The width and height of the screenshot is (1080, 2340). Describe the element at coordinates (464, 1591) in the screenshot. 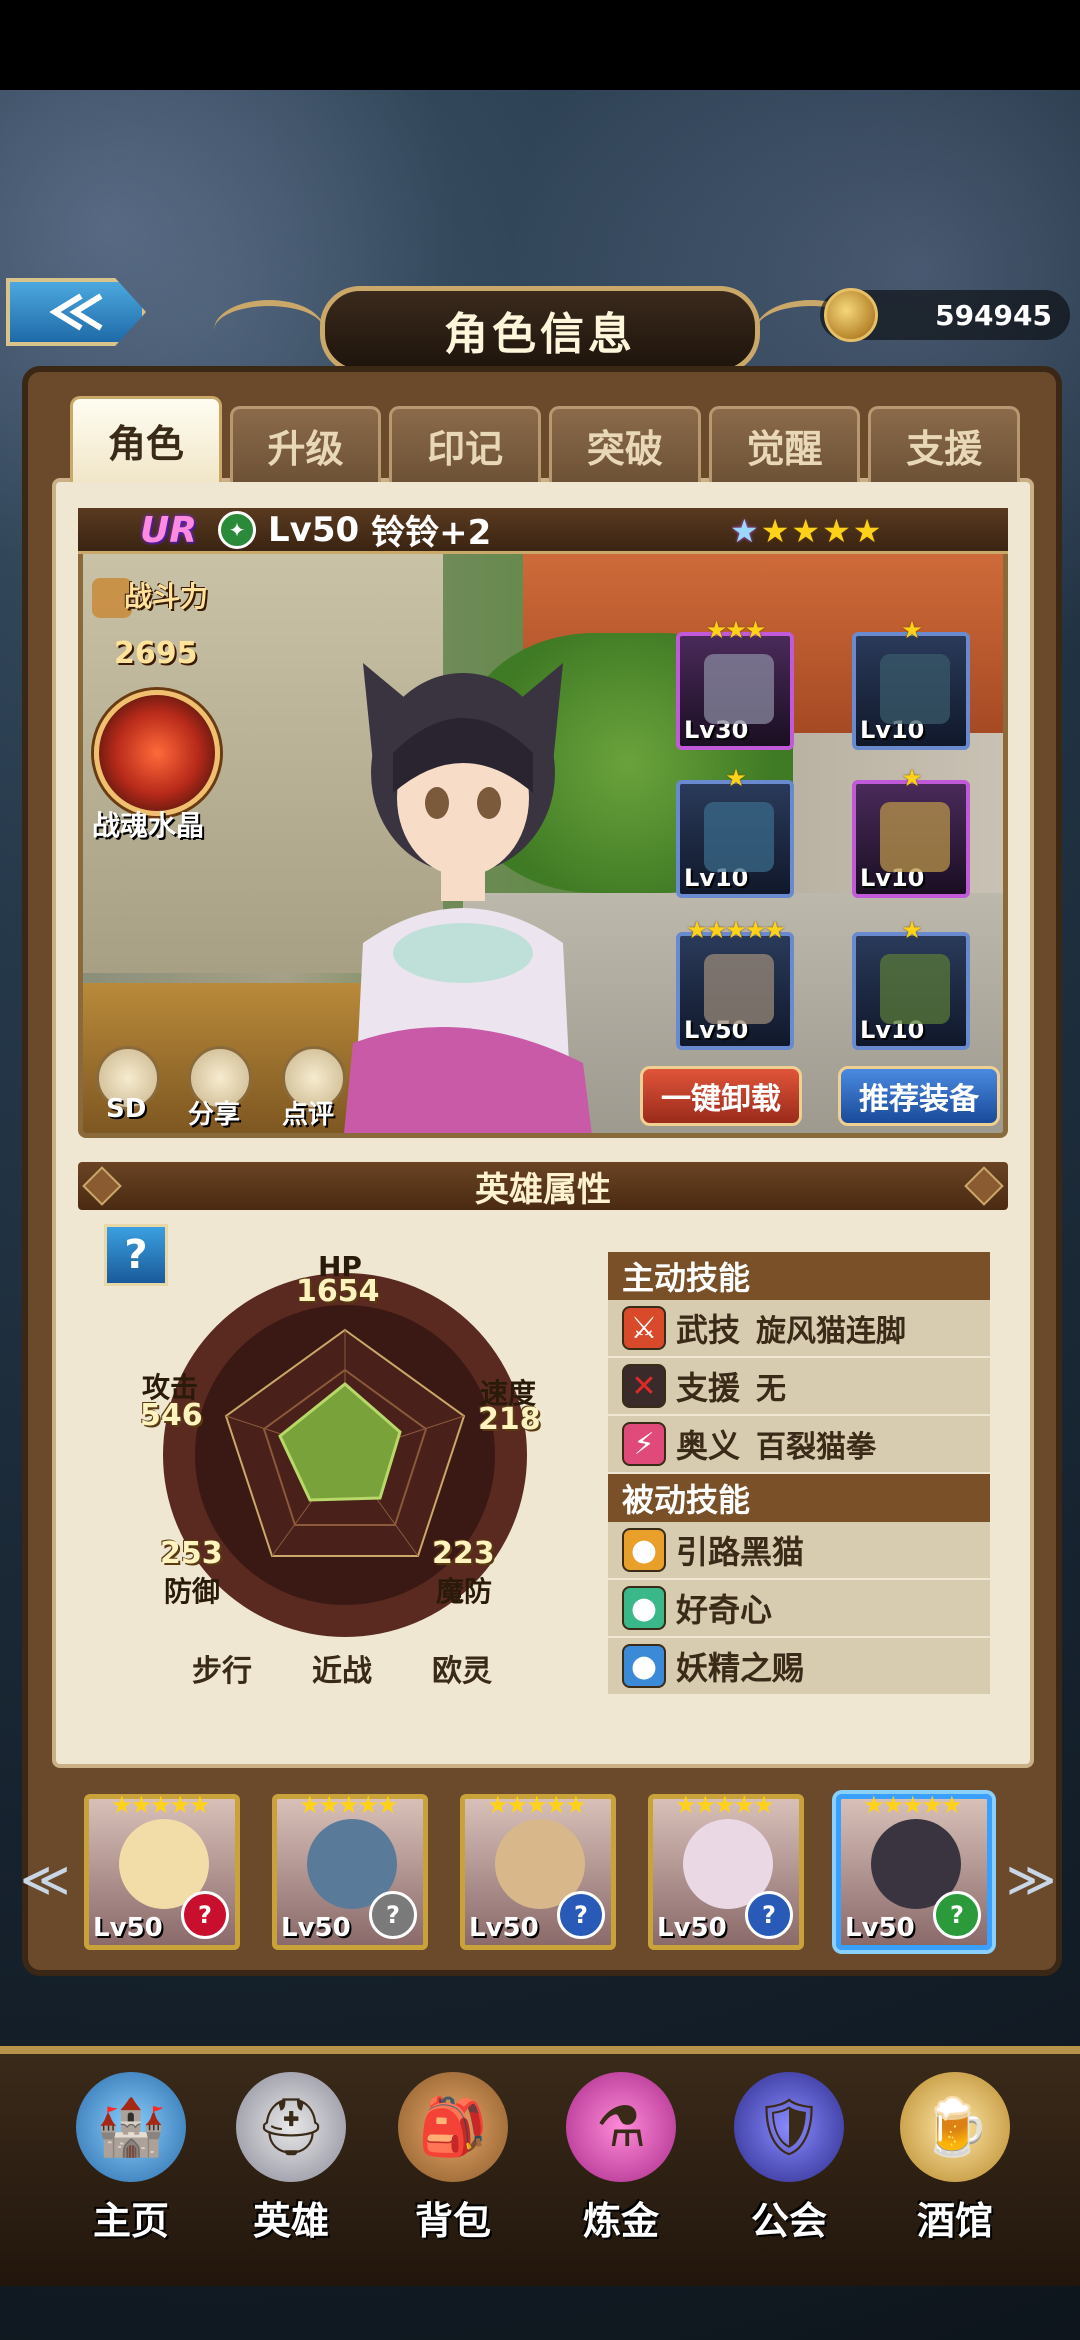

I see `mdef-label: 魔防` at that location.